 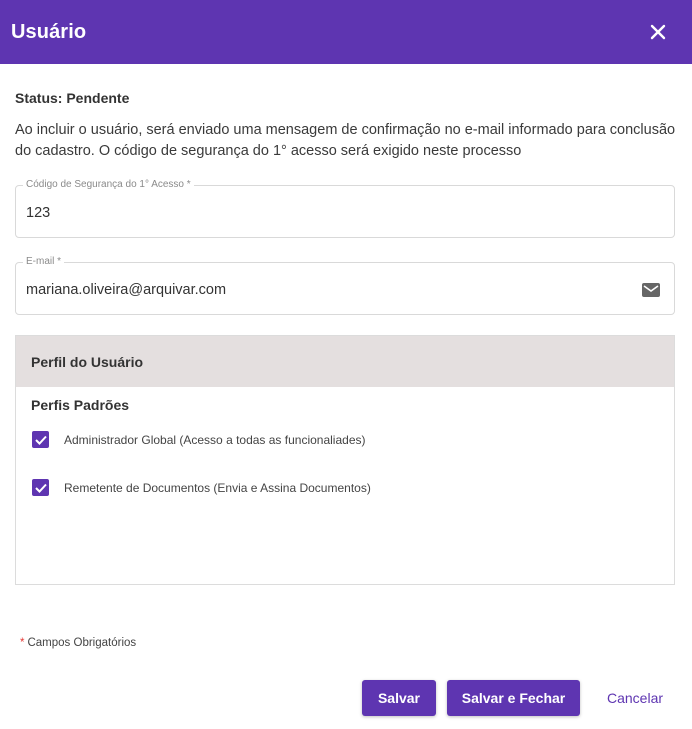 I want to click on email-value: mariana.oliveira@arquivar.com, so click(x=126, y=290).